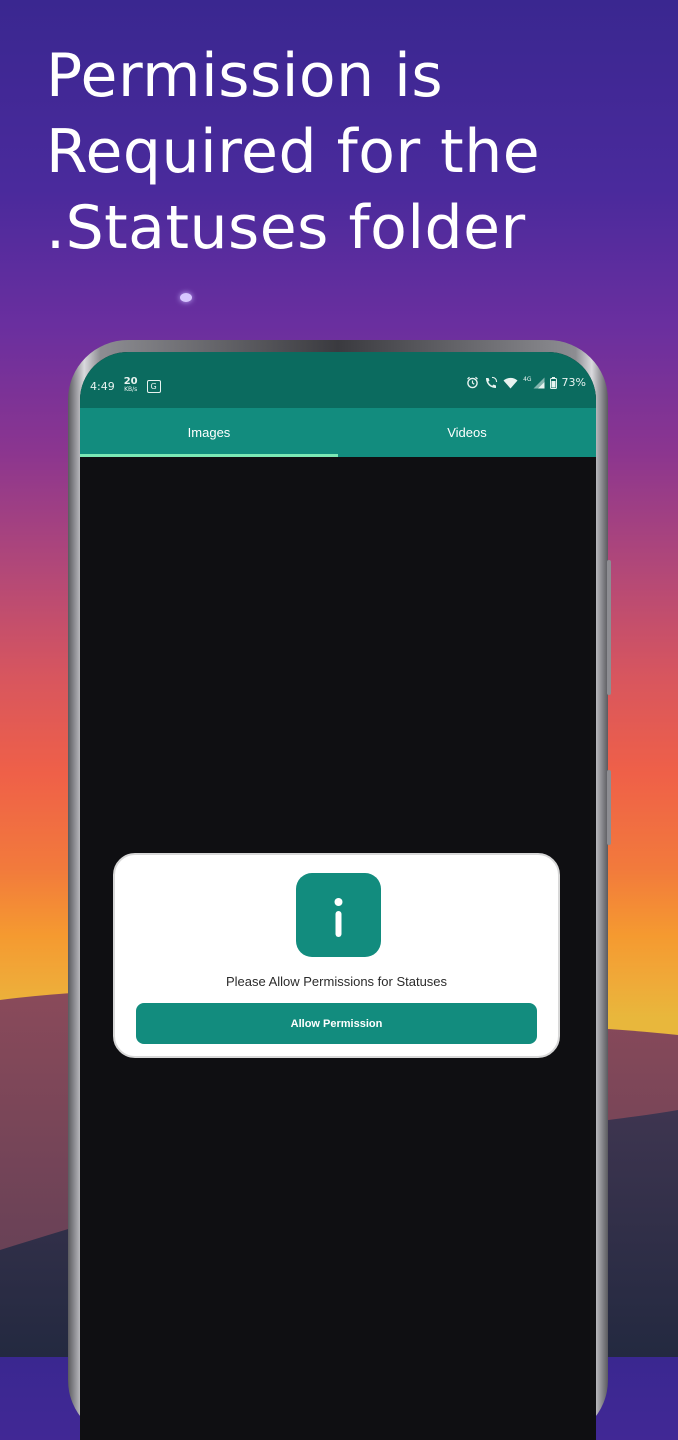 The width and height of the screenshot is (678, 1440). I want to click on signal-icon, so click(539, 382).